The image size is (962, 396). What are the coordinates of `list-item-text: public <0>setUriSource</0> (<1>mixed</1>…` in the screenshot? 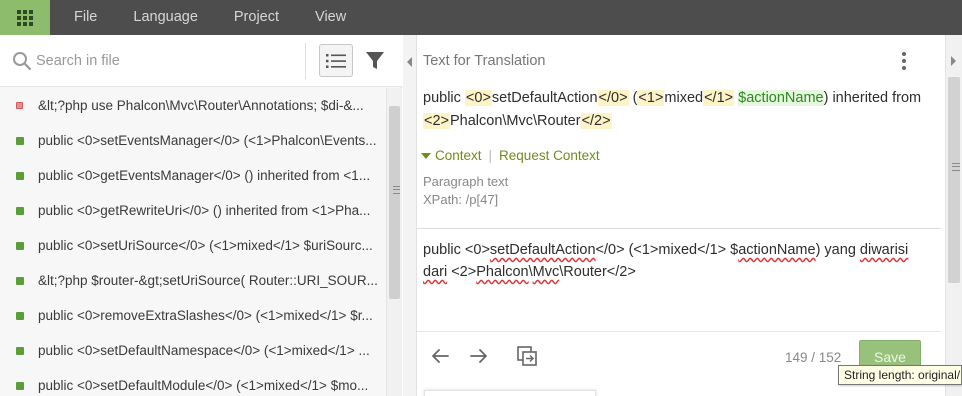 It's located at (205, 245).